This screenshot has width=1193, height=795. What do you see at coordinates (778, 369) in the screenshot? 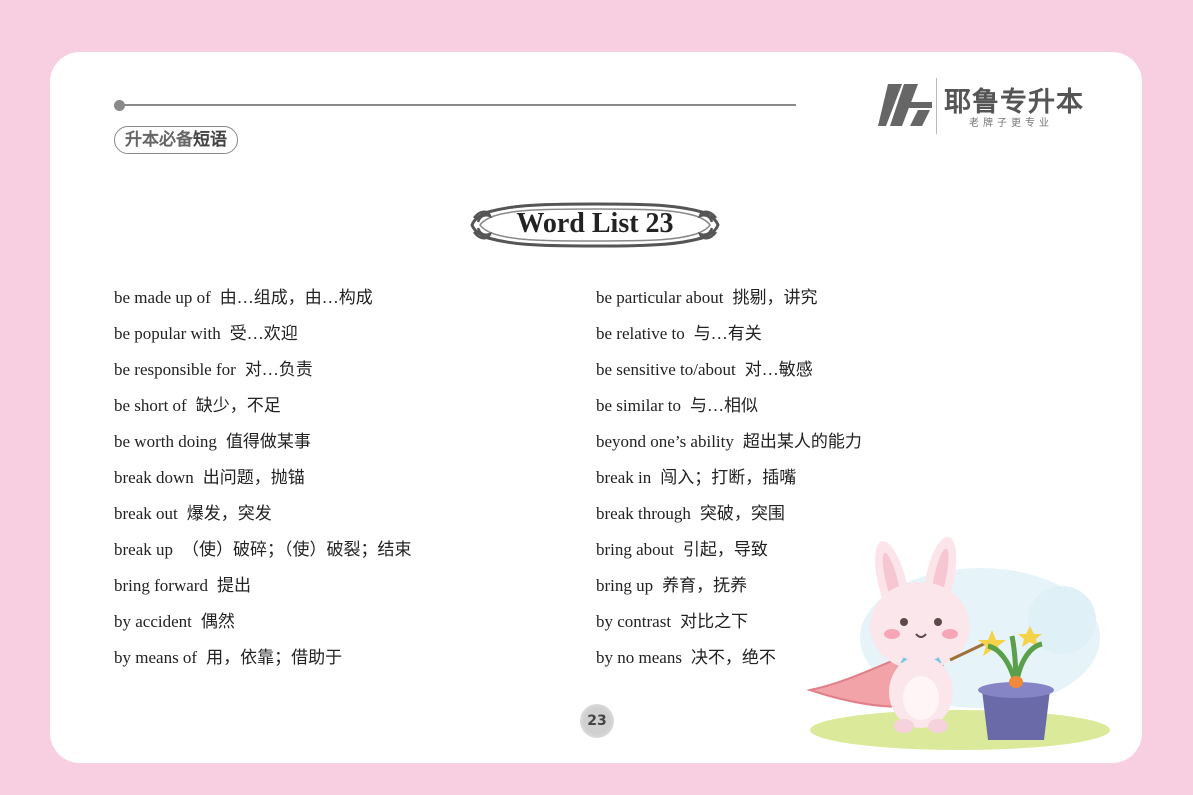
I see `phrase-meaning: 对…敏感` at bounding box center [778, 369].